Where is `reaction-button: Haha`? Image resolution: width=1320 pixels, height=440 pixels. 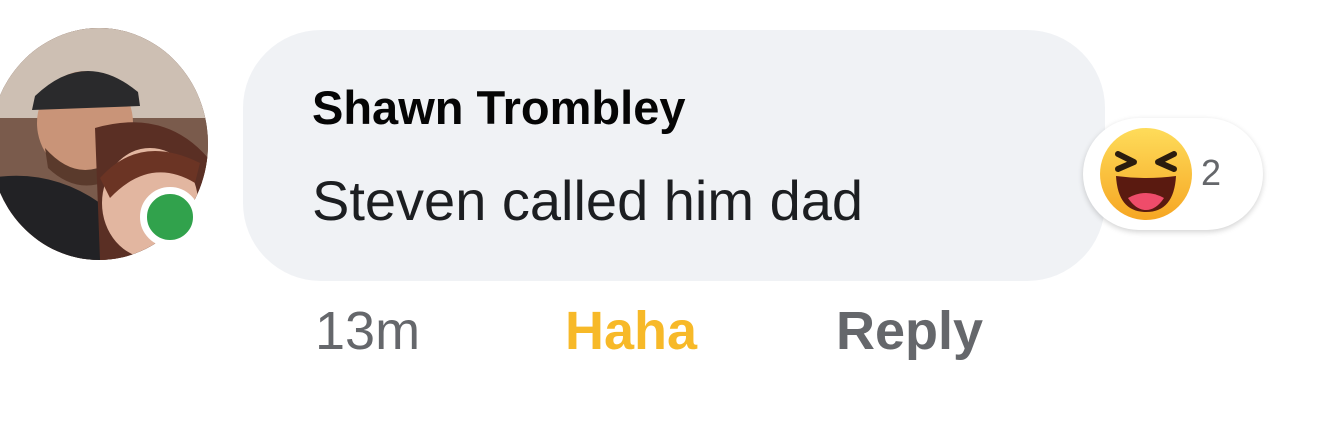 reaction-button: Haha is located at coordinates (631, 331).